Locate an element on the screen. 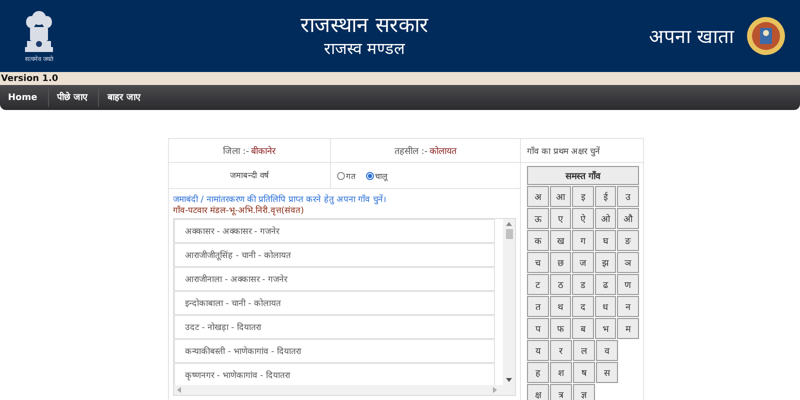 This screenshot has width=800, height=400. letter-button: ध is located at coordinates (605, 306).